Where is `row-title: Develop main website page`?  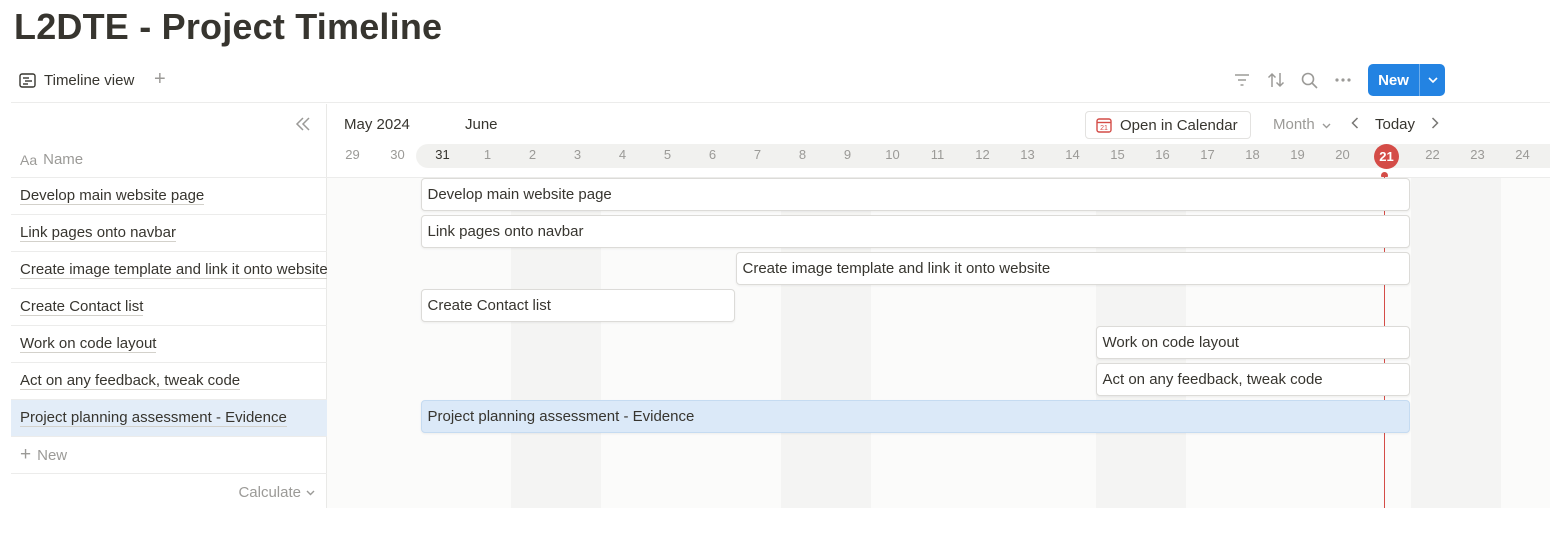 row-title: Develop main website page is located at coordinates (112, 196).